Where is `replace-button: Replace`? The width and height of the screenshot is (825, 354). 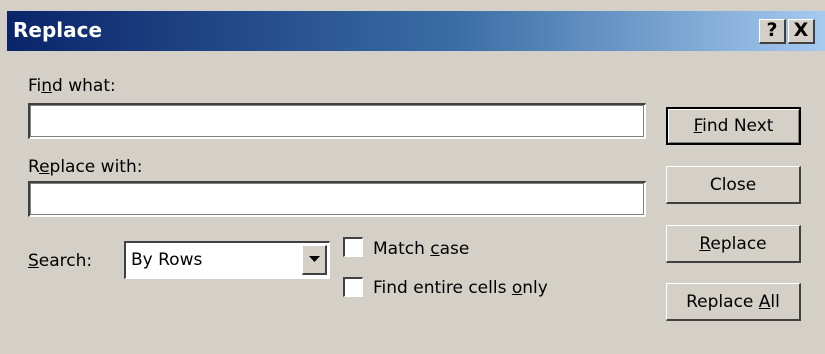
replace-button: Replace is located at coordinates (733, 244).